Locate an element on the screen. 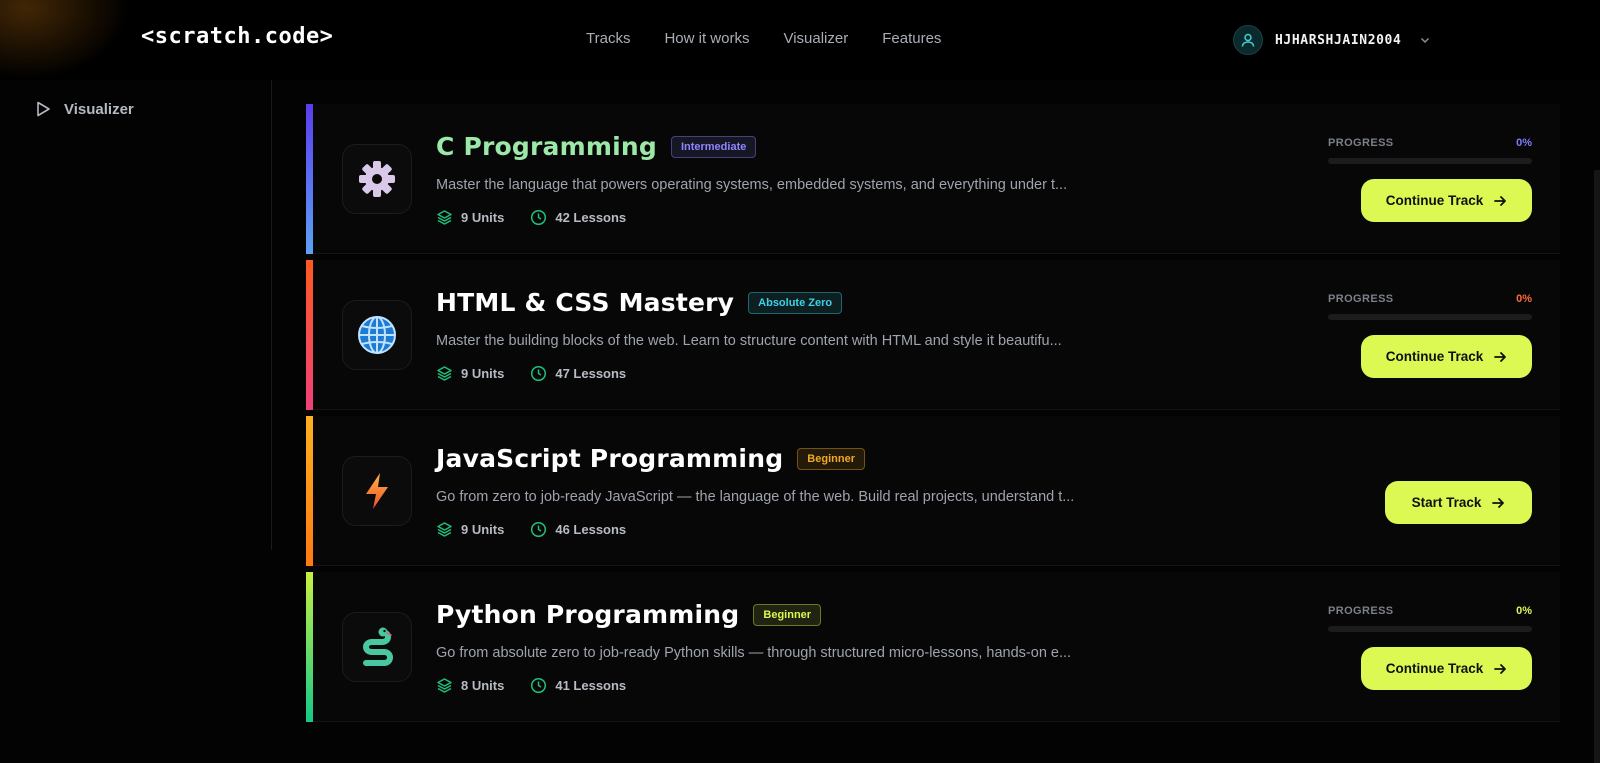 The image size is (1600, 763). page-scrollbar is located at coordinates (1597, 466).